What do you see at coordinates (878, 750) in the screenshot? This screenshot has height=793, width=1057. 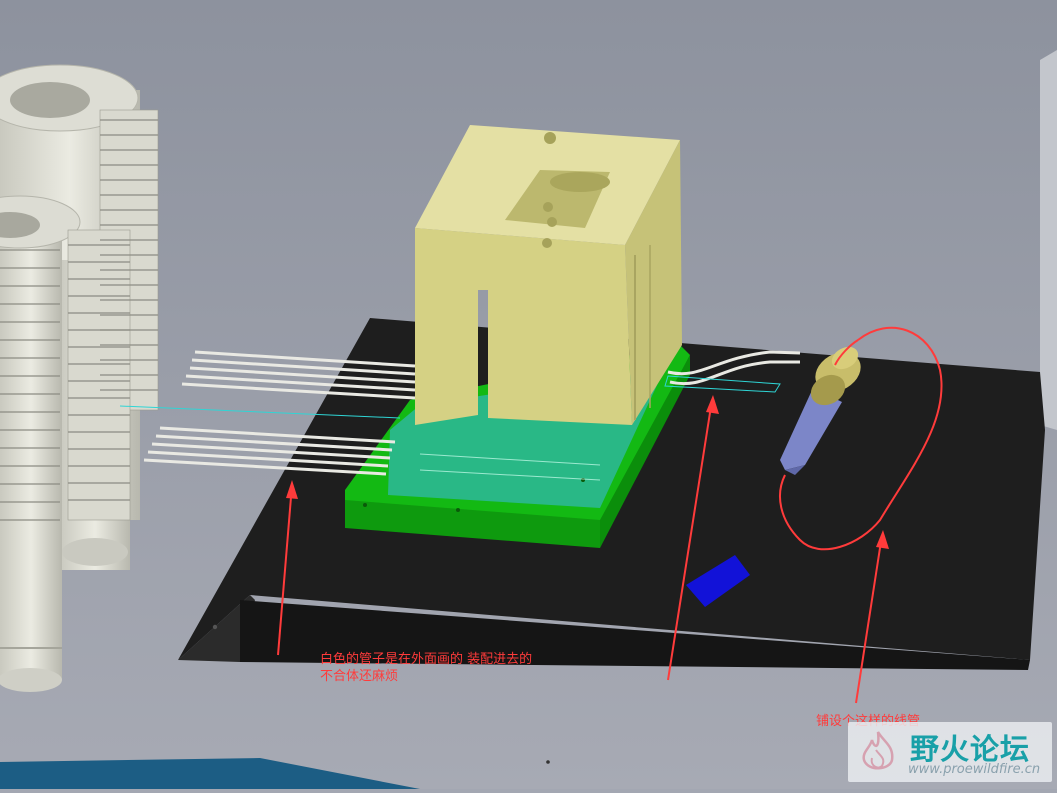 I see `flame-icon` at bounding box center [878, 750].